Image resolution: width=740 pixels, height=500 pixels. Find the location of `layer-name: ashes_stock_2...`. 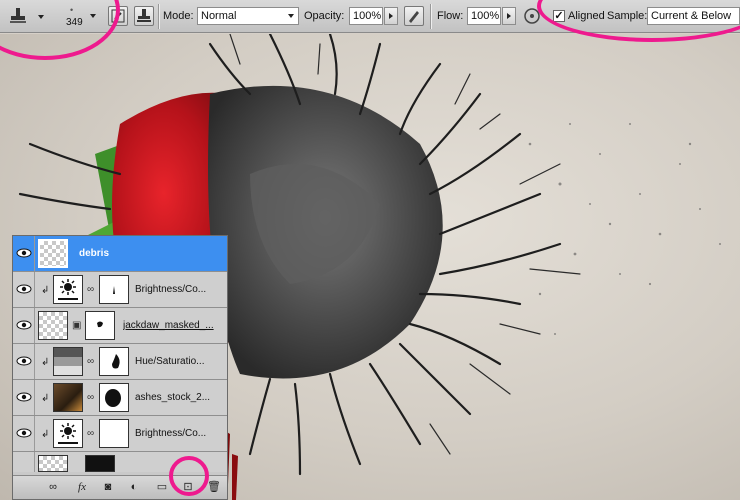

layer-name: ashes_stock_2... is located at coordinates (173, 397).